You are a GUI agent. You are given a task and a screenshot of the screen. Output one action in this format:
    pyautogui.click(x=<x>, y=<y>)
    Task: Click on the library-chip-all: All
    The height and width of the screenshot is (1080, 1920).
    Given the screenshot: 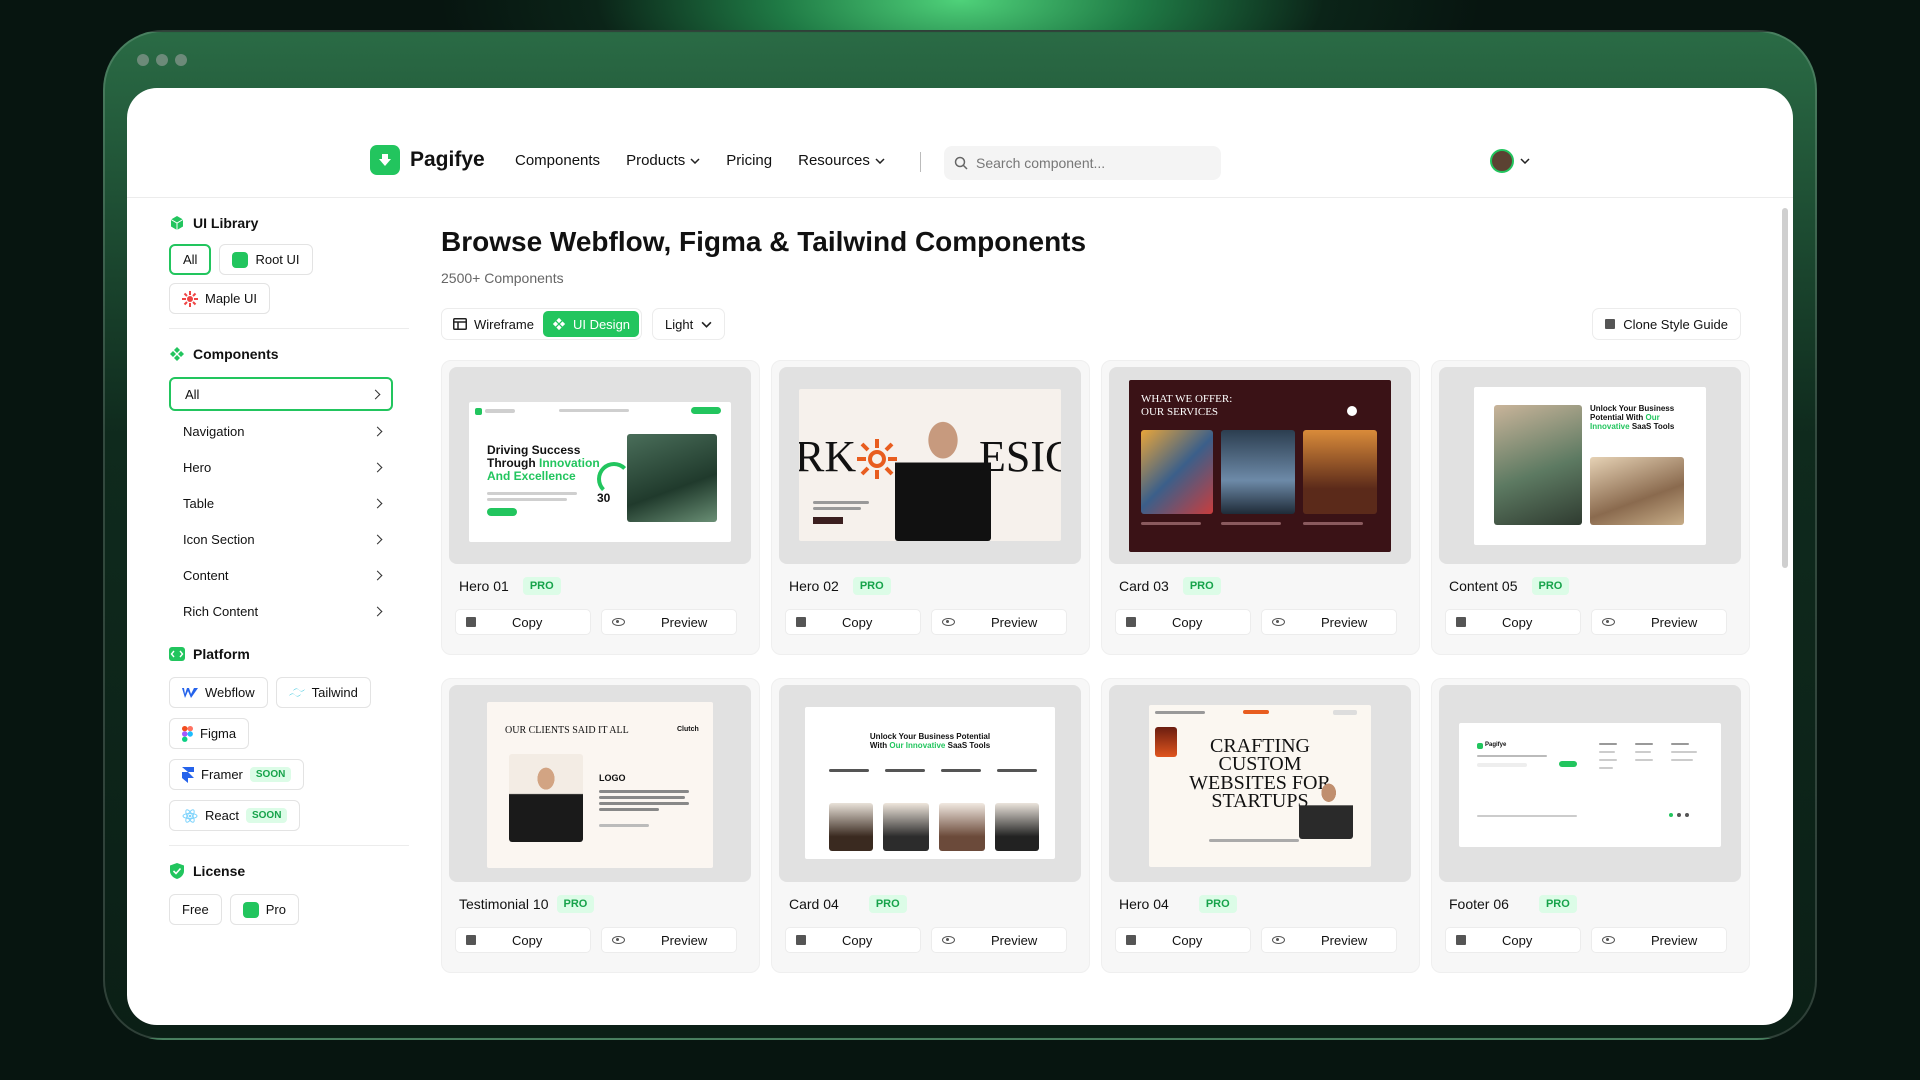 What is the action you would take?
    pyautogui.click(x=190, y=259)
    